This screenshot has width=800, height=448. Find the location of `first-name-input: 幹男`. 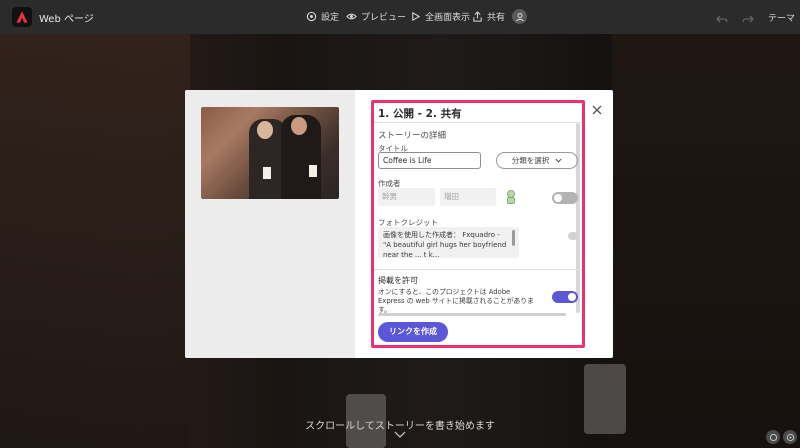

first-name-input: 幹男 is located at coordinates (406, 197).